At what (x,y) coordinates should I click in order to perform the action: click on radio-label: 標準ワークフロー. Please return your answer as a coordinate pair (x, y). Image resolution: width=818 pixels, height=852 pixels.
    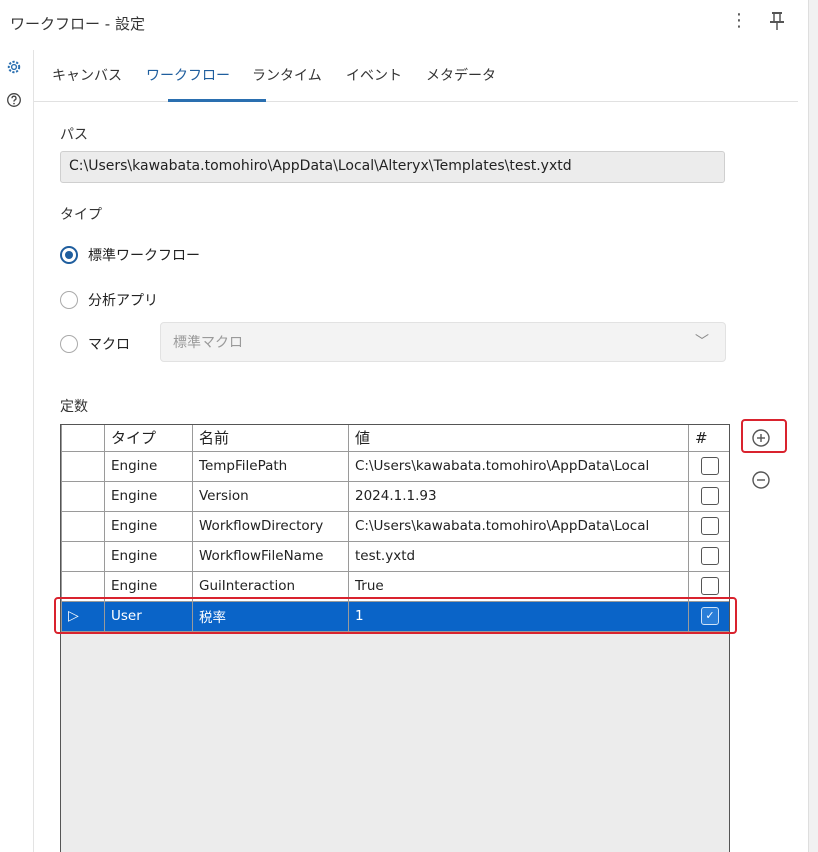
    Looking at the image, I should click on (144, 256).